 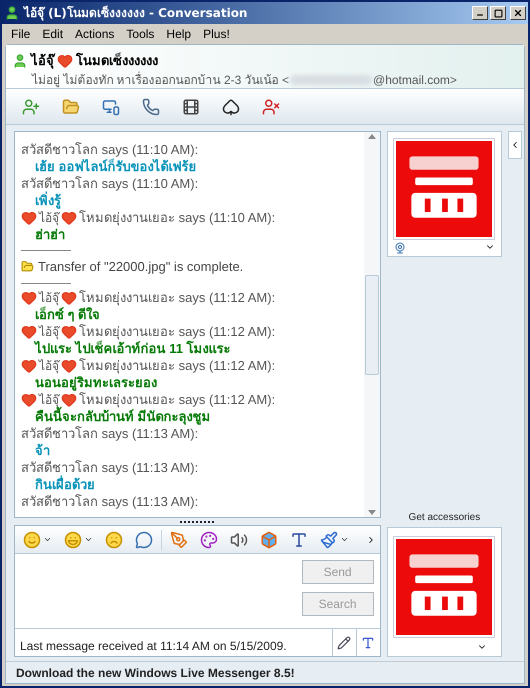 I want to click on scrollbar, so click(x=372, y=324).